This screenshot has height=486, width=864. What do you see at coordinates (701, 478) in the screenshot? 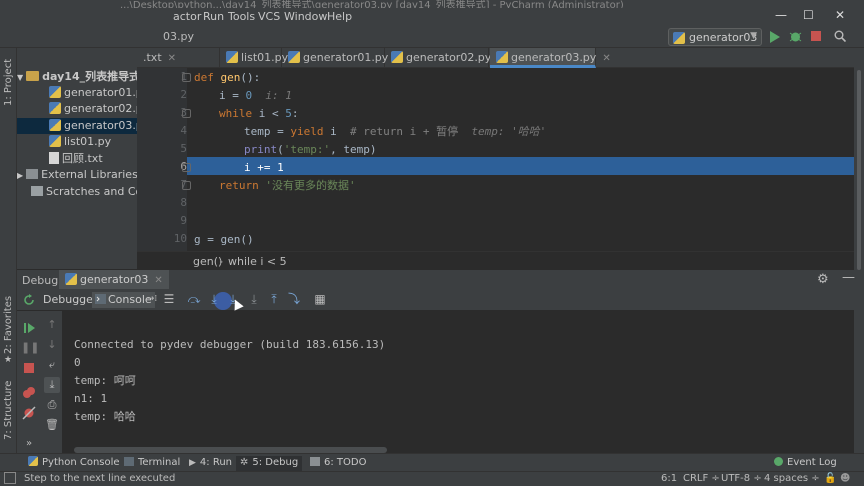
I see `line-separator: CRLF ÷` at bounding box center [701, 478].